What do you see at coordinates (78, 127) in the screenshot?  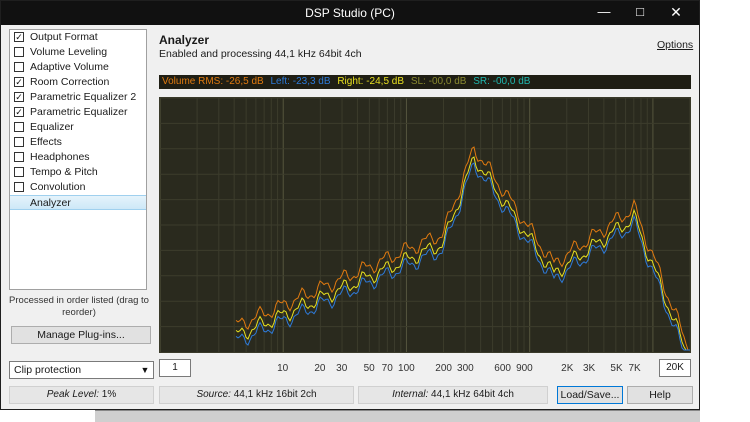 I see `plugin-item: Equalizer` at bounding box center [78, 127].